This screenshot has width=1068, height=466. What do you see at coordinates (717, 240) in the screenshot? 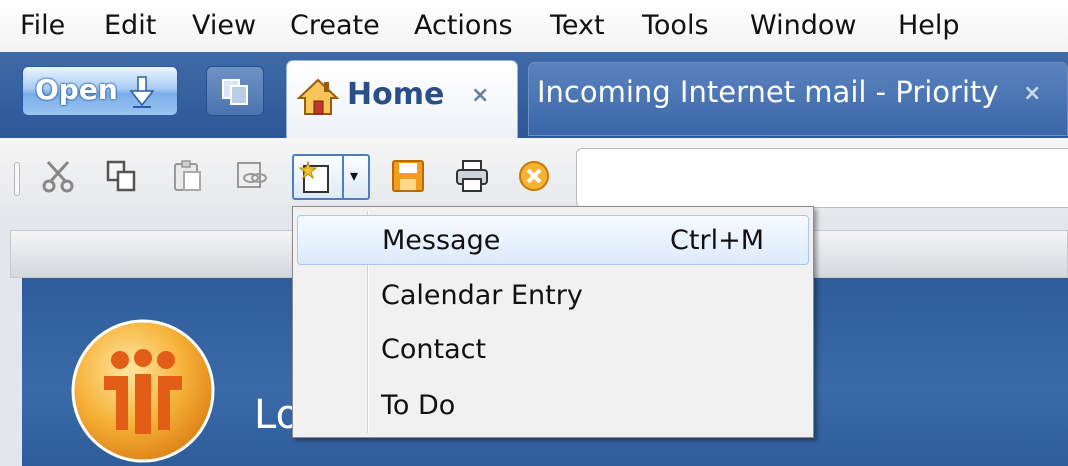
I see `menu-item-shortcut: Ctrl+M` at bounding box center [717, 240].